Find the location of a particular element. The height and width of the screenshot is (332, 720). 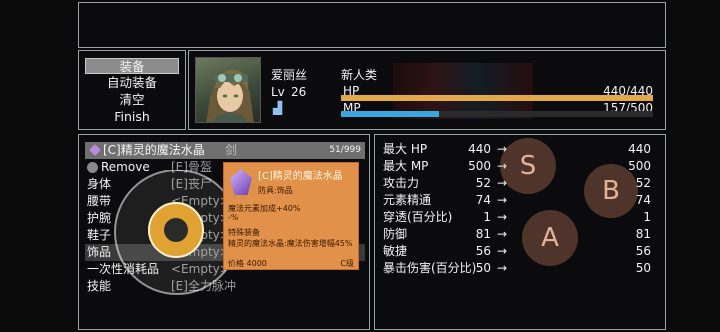

param-label: 敏捷 is located at coordinates (395, 251).